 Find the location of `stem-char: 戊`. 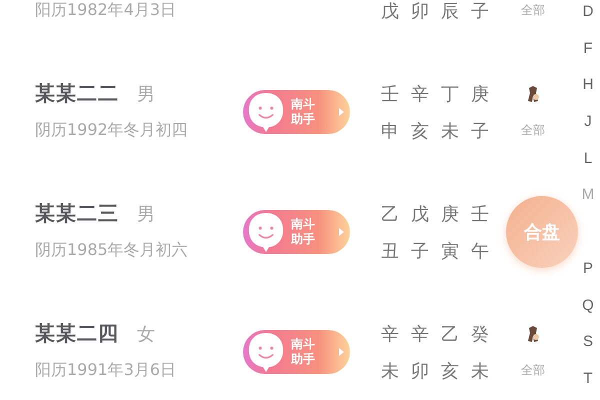

stem-char: 戊 is located at coordinates (420, 214).